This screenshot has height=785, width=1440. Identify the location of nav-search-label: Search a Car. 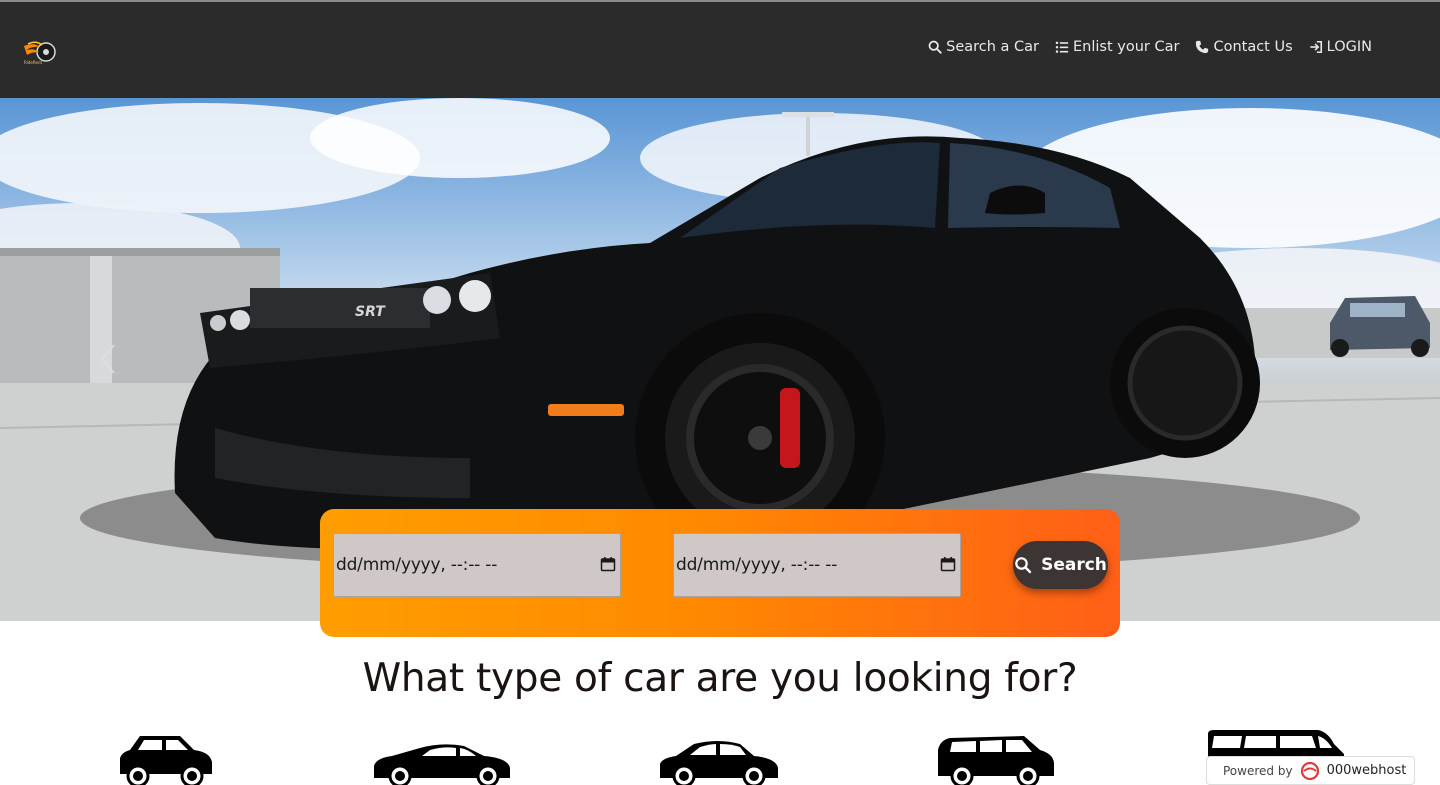
(992, 47).